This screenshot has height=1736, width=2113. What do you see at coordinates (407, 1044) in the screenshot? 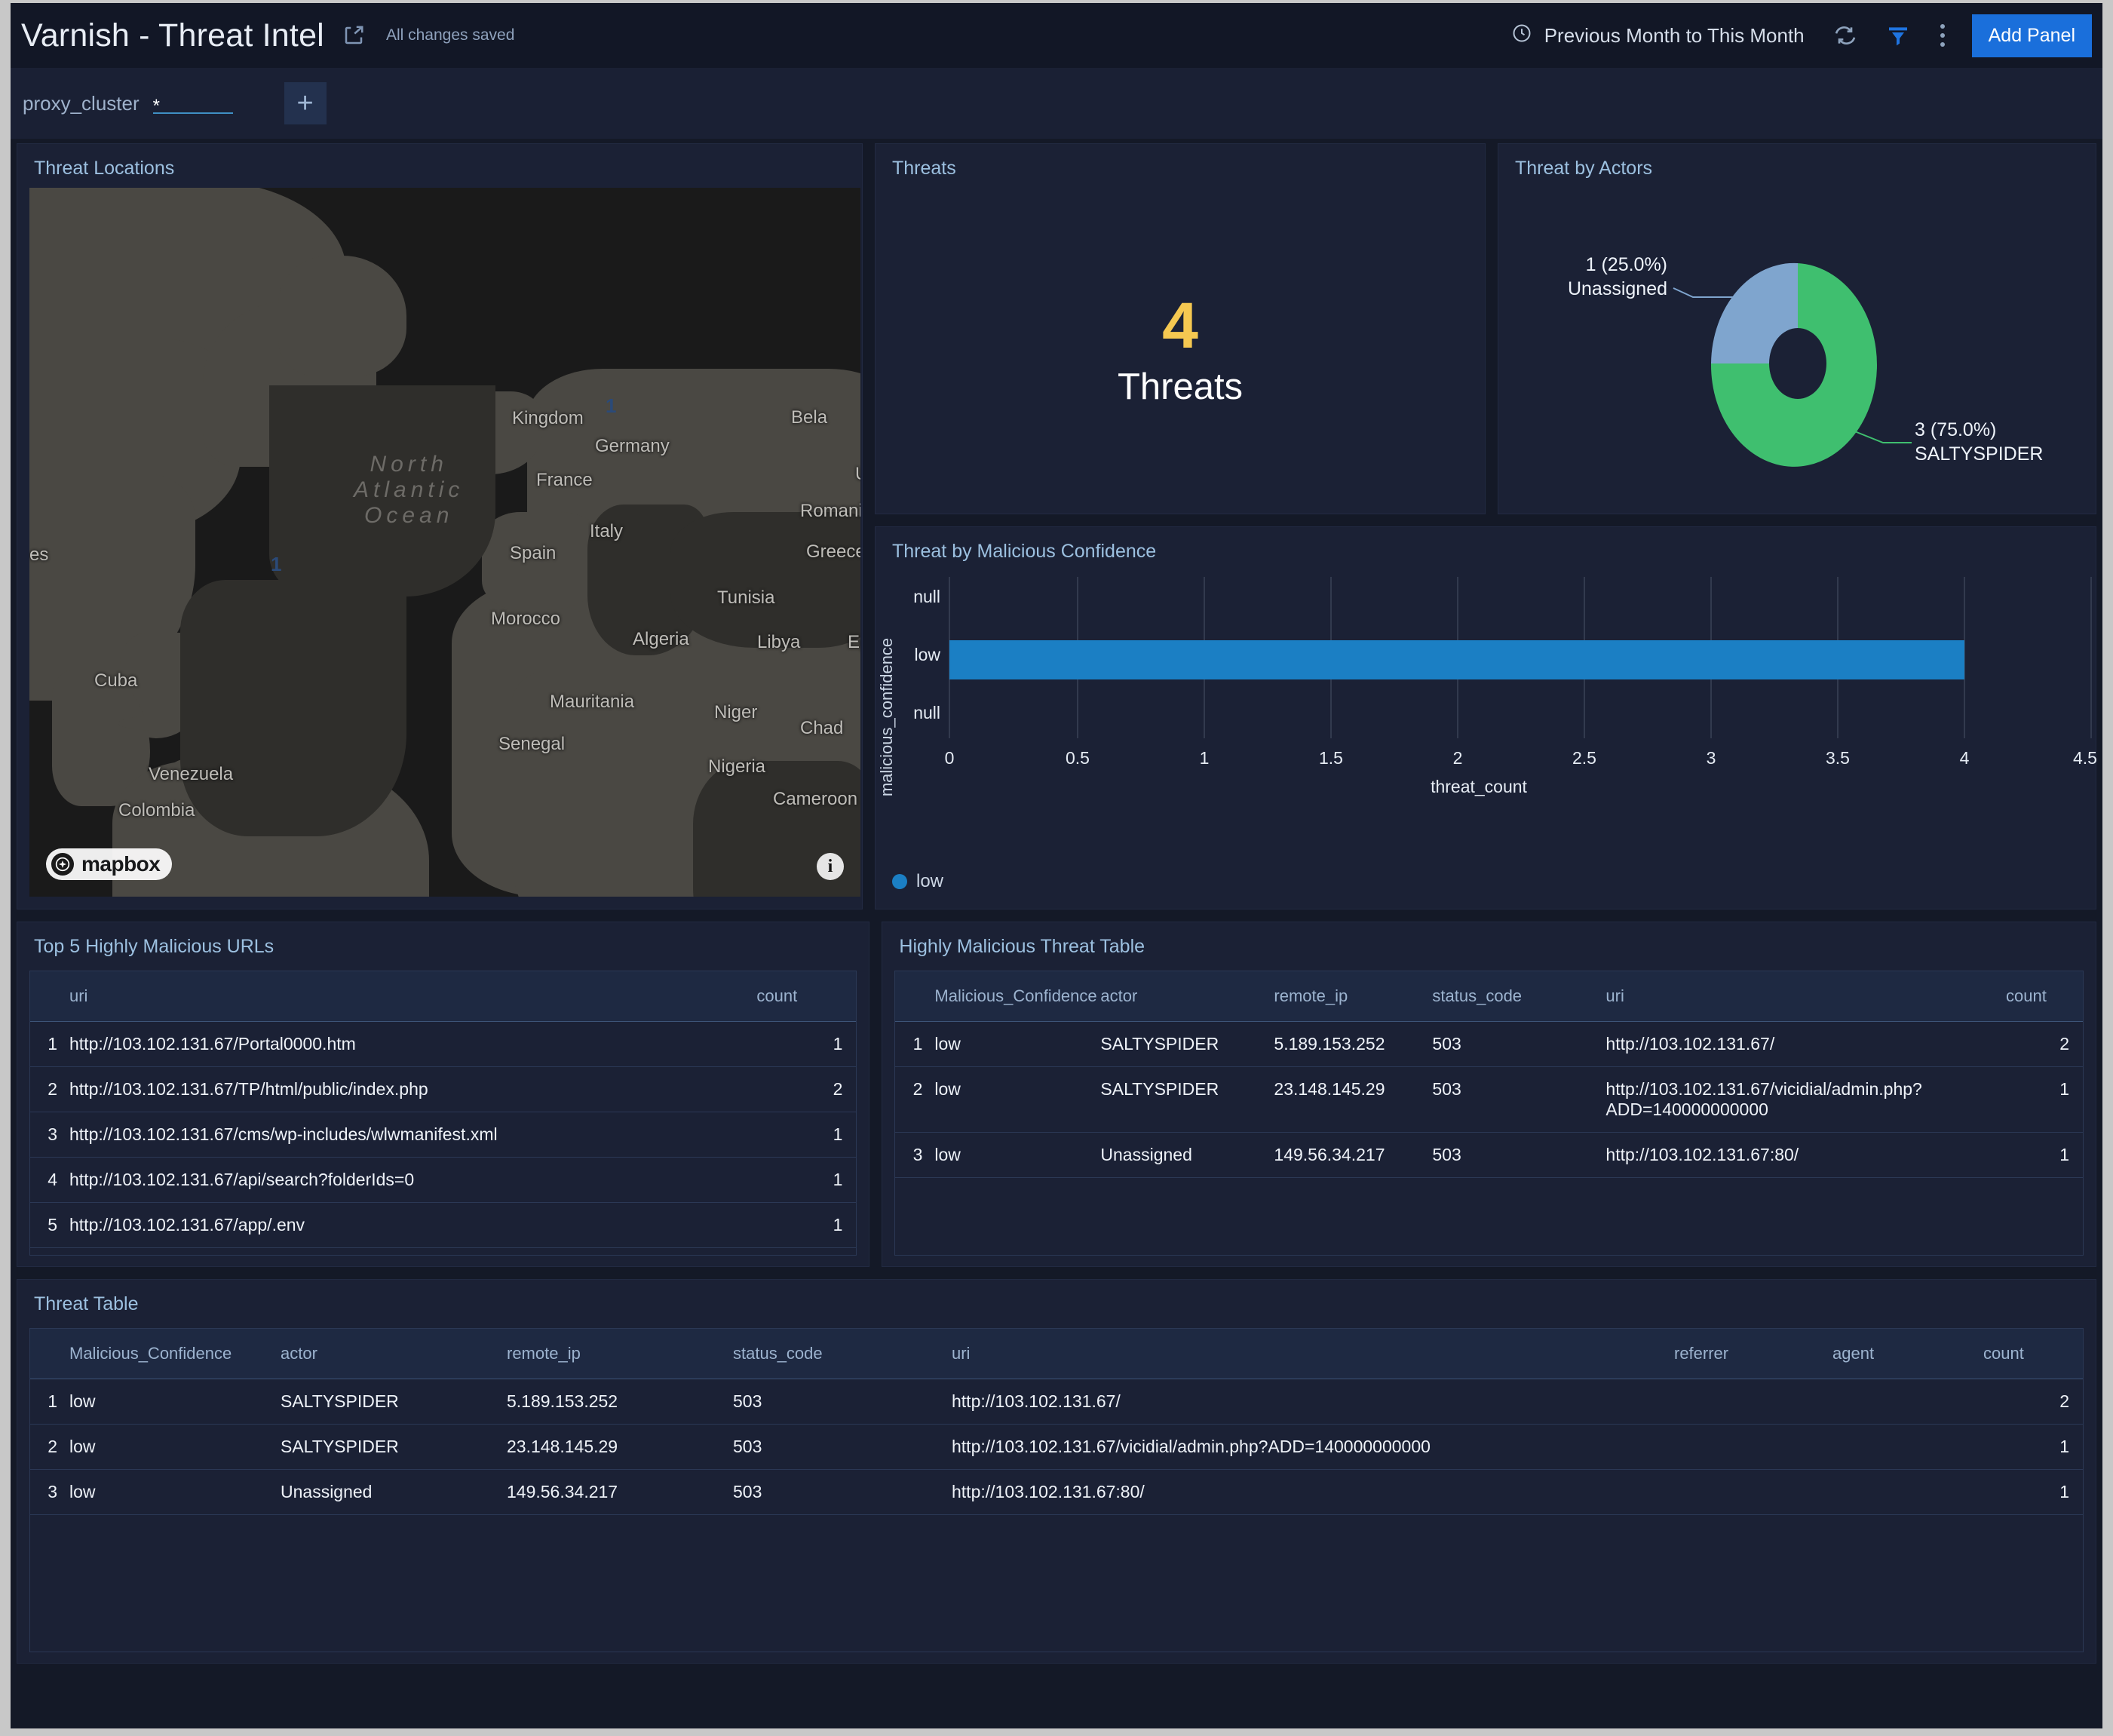
I see `cell-uri: http://103.102.131.67/Portal0000.htm` at bounding box center [407, 1044].